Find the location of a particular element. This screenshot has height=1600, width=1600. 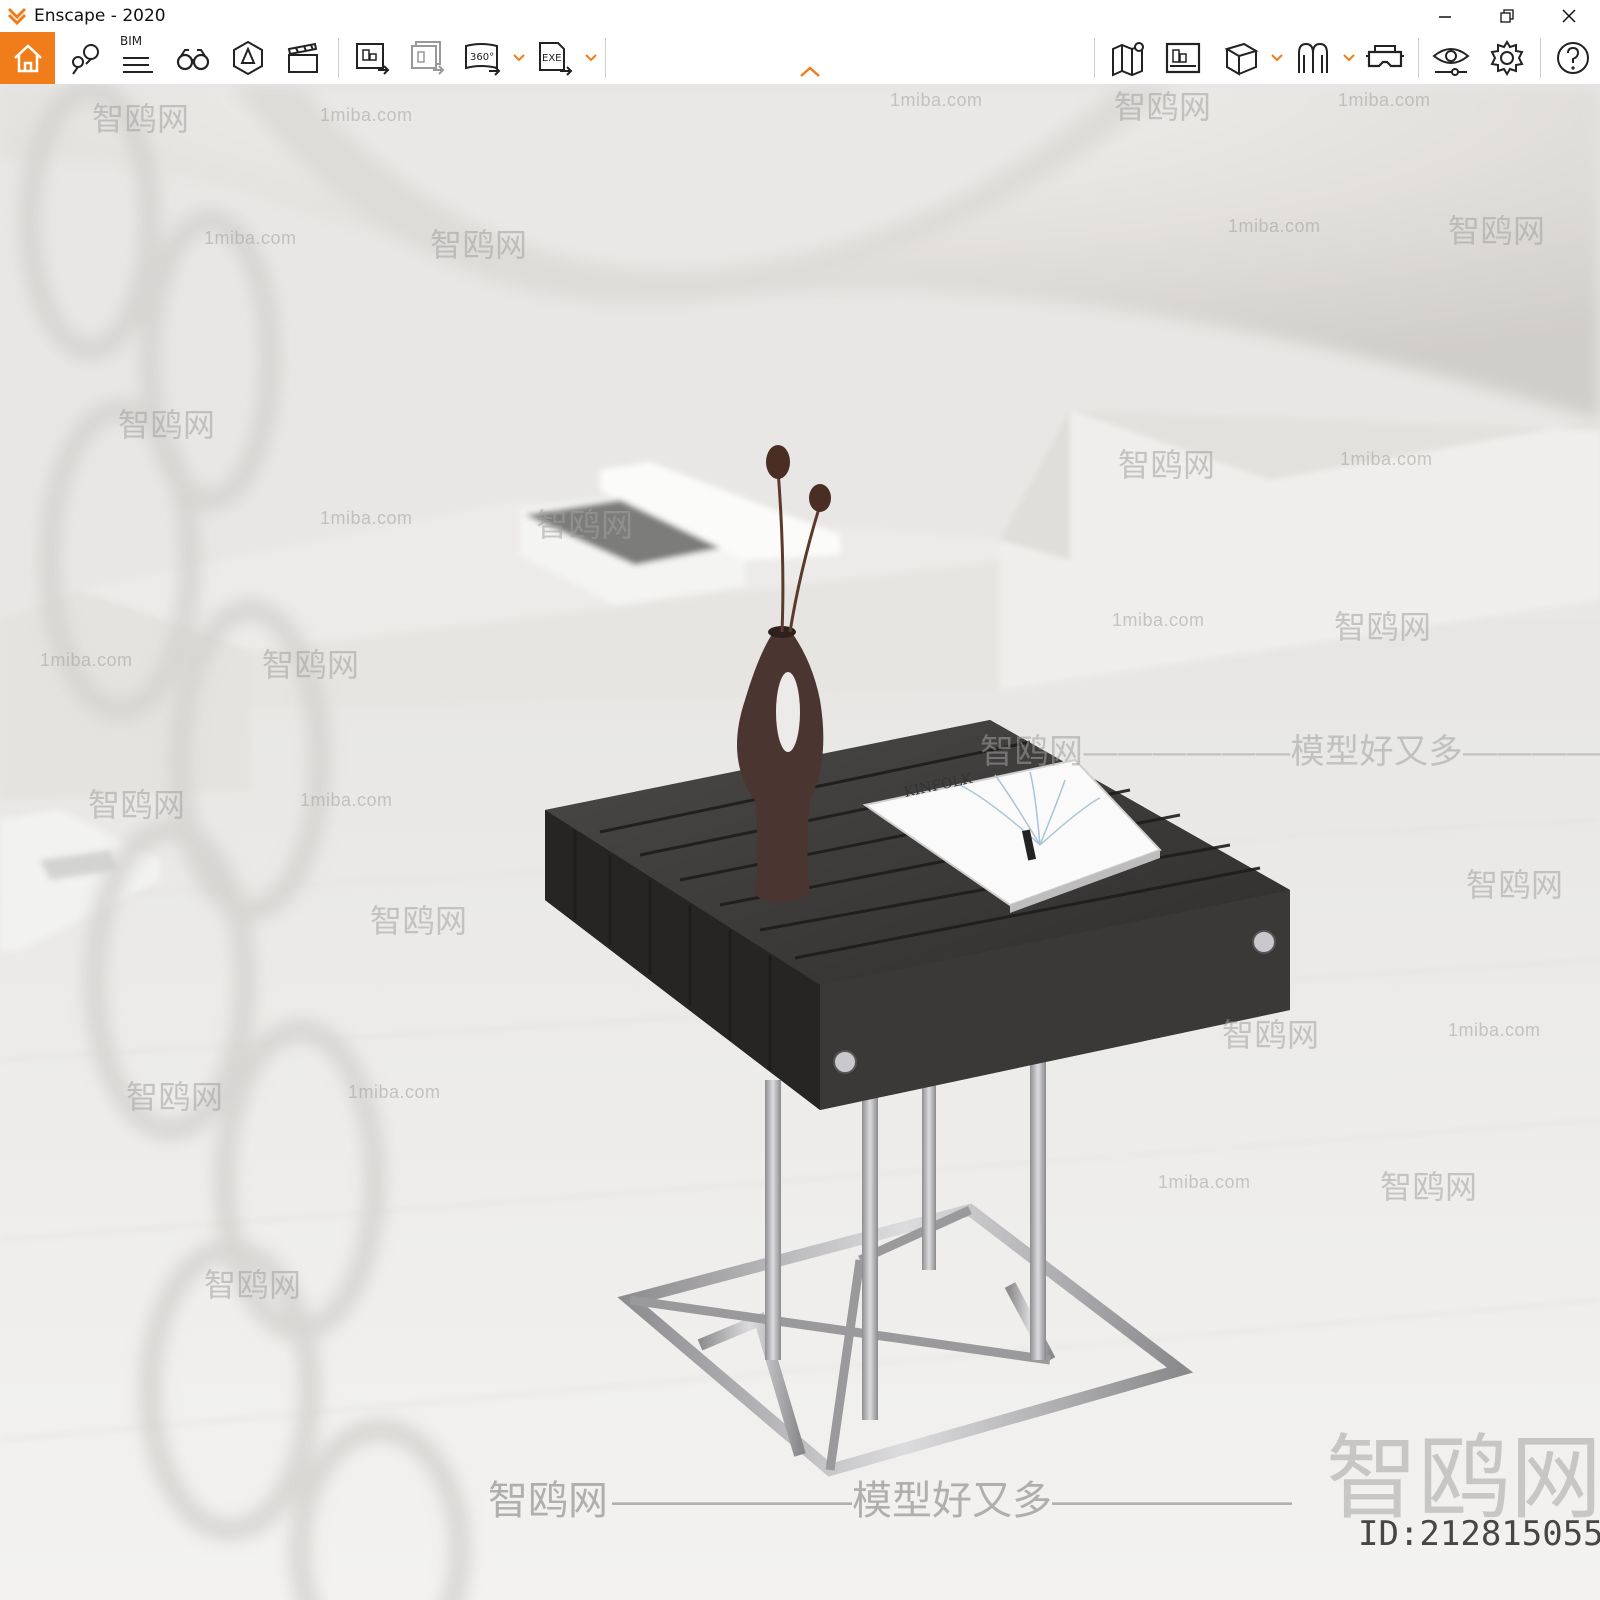

atmosphere-dropdown is located at coordinates (1349, 58).